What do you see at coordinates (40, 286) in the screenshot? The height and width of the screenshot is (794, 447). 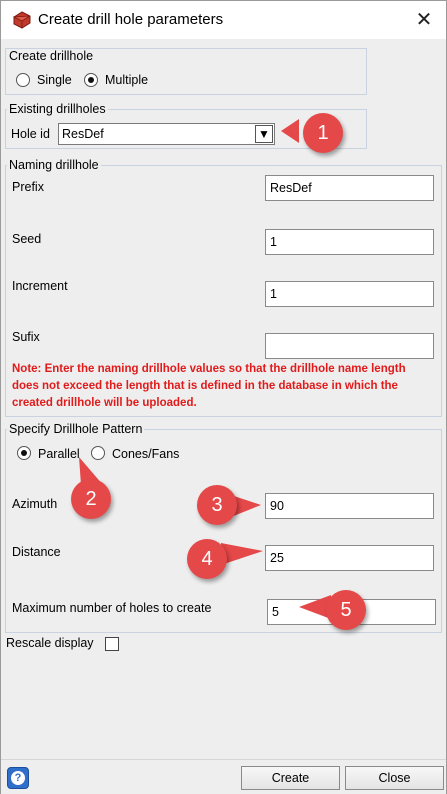 I see `increment-label: Increment` at bounding box center [40, 286].